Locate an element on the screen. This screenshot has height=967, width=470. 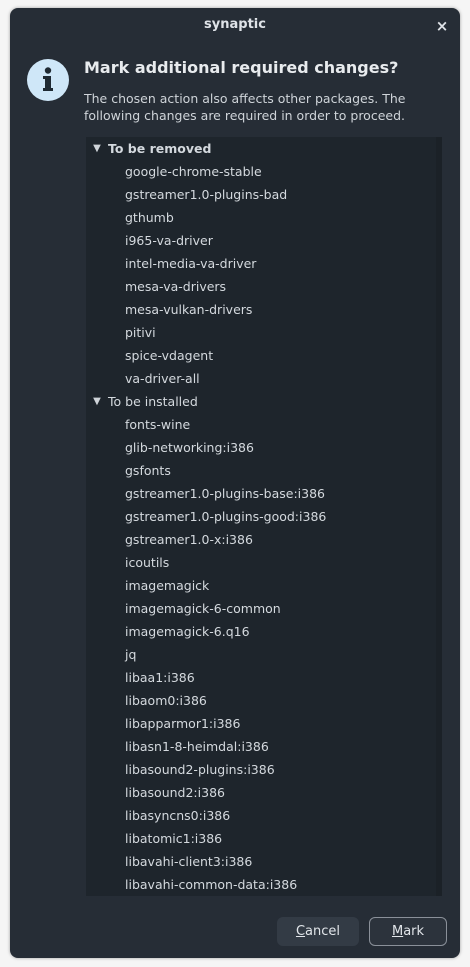
title-bar: synaptic × is located at coordinates (235, 26).